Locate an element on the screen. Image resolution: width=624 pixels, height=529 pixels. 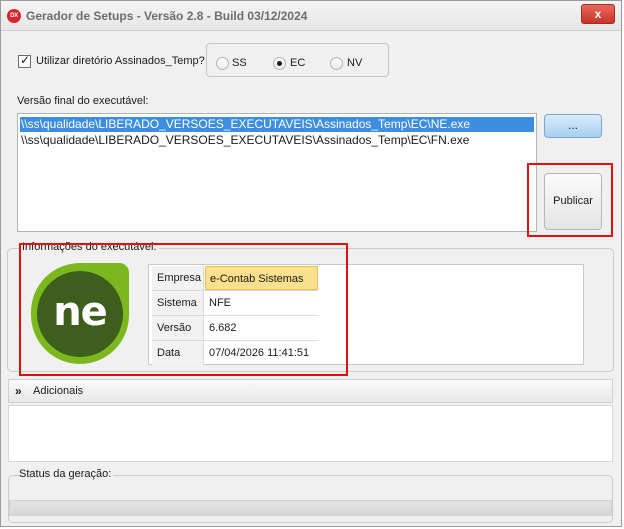
info-value: 07/04/2026 11:41:51 is located at coordinates (261, 353).